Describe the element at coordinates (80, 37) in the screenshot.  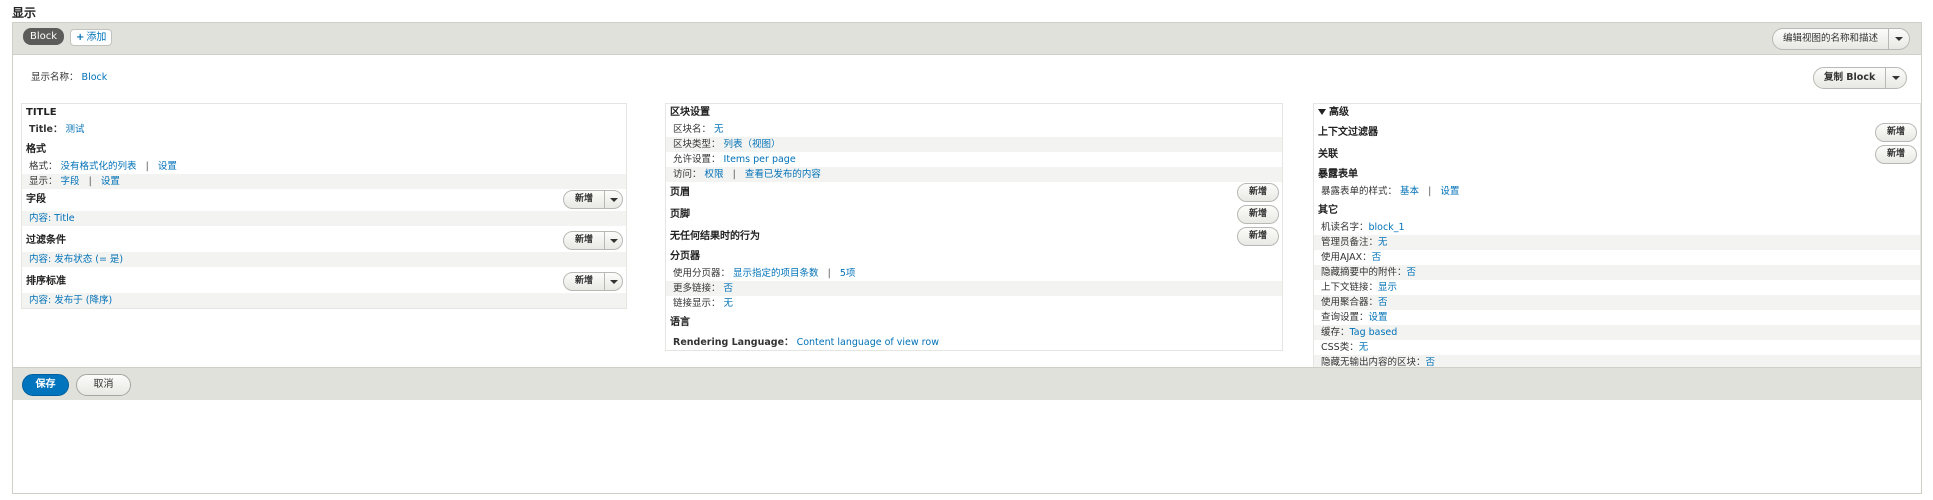
I see `plus-icon: +` at that location.